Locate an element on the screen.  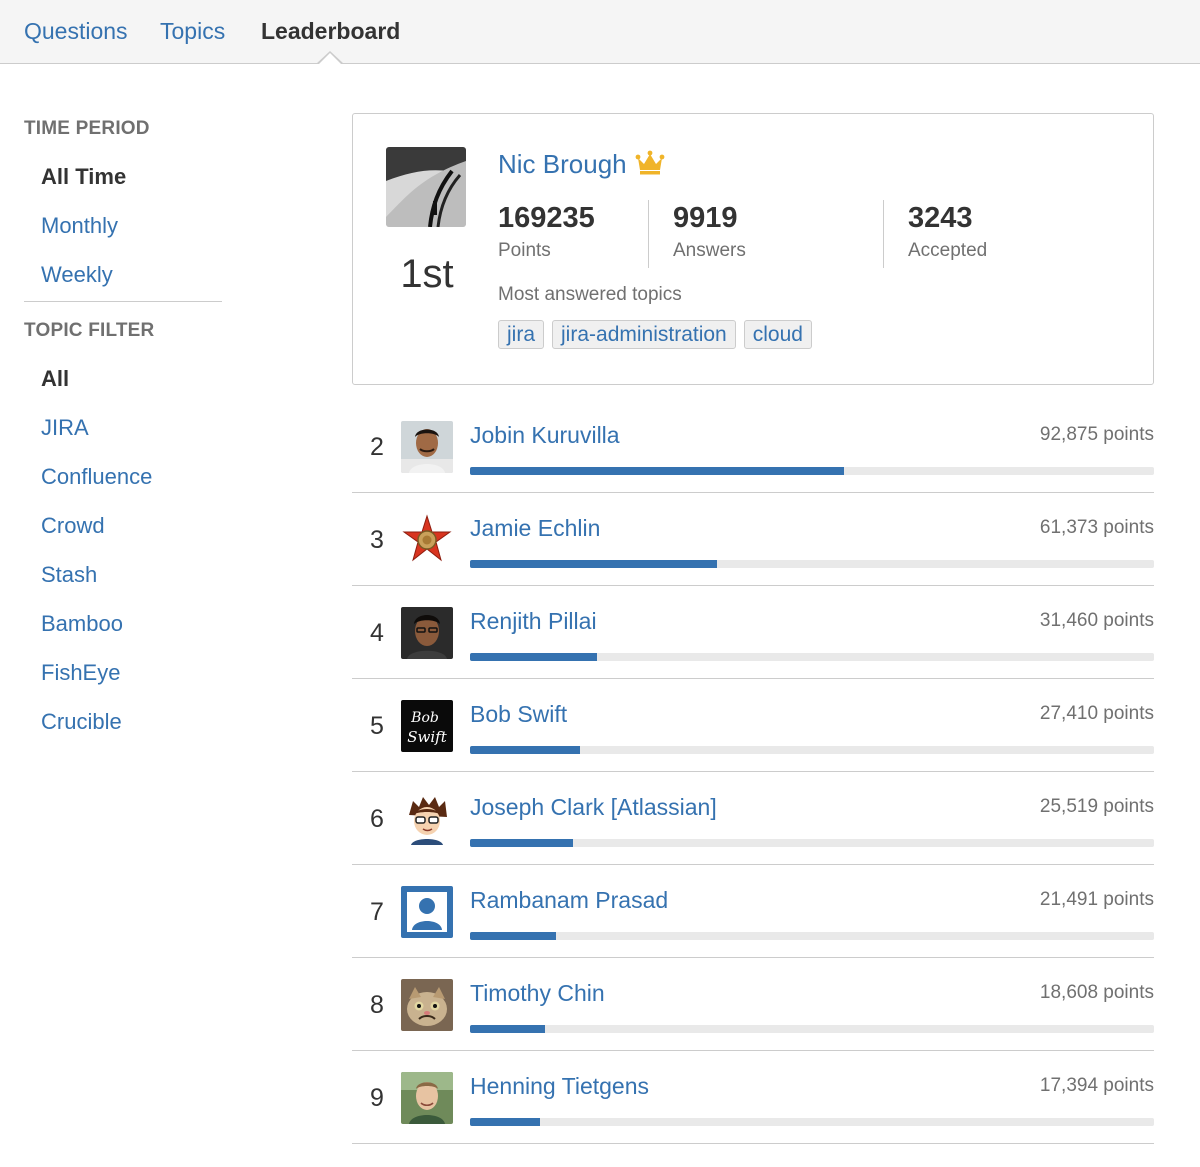
stat-accepted: 3243 Accepted is located at coordinates (947, 233).